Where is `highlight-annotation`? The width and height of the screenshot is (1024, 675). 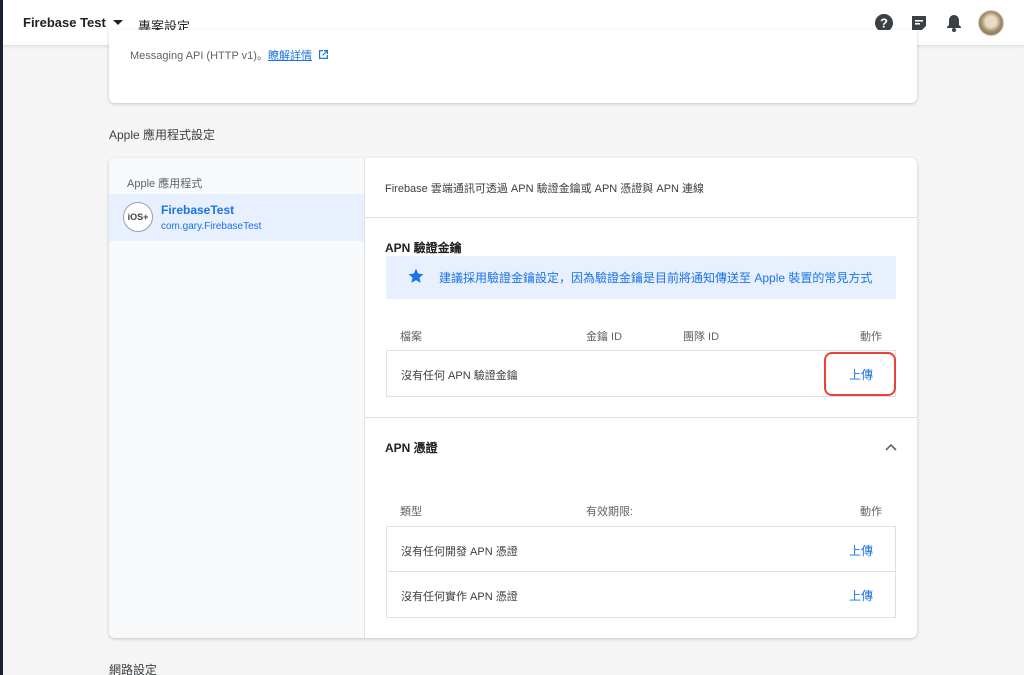
highlight-annotation is located at coordinates (860, 374).